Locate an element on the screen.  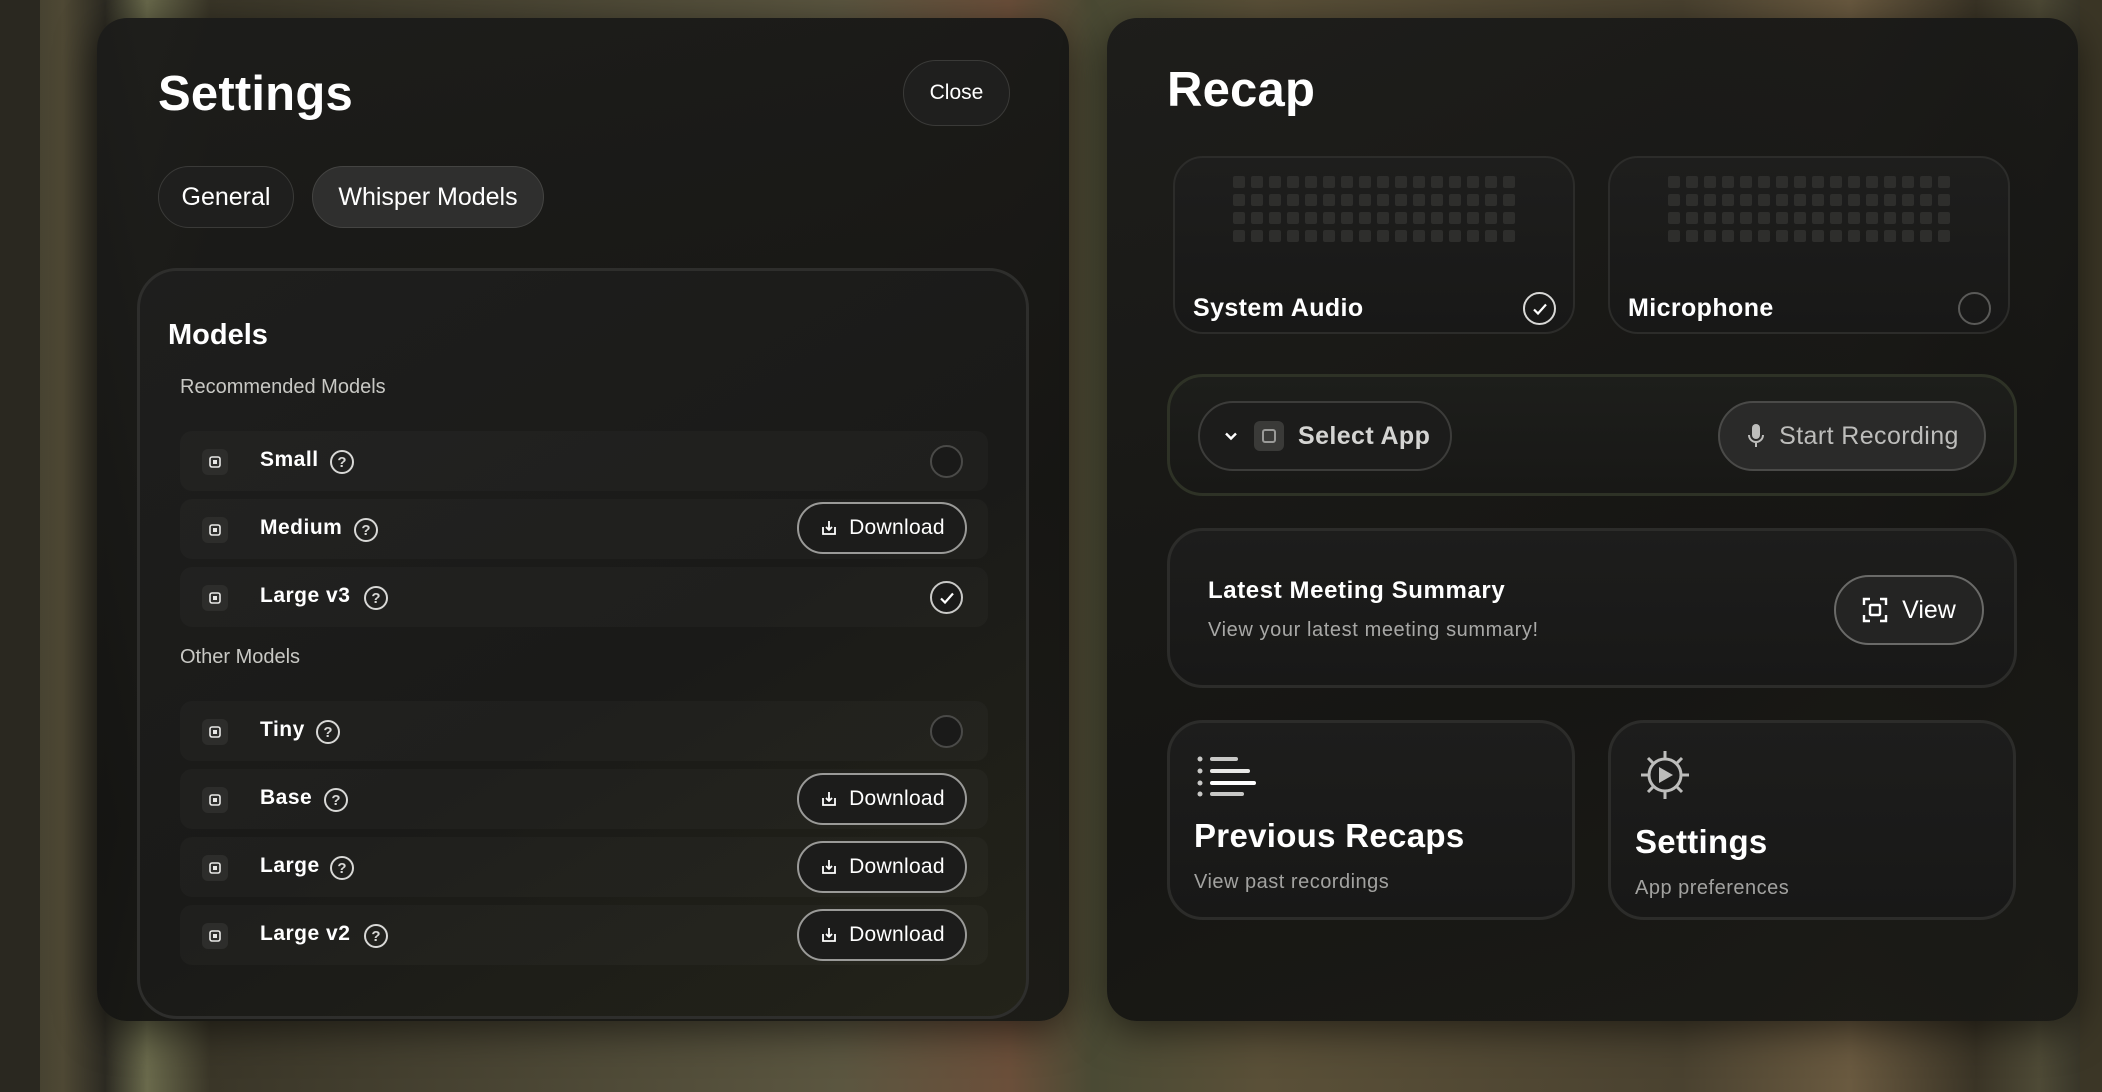
select-app-dropdown: Select App is located at coordinates (1325, 436).